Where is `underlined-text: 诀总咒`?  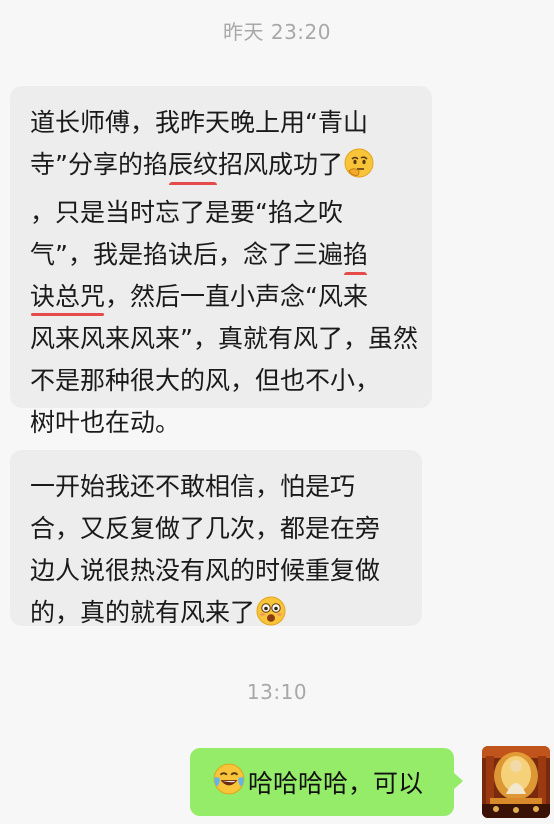
underlined-text: 诀总咒 is located at coordinates (67, 297).